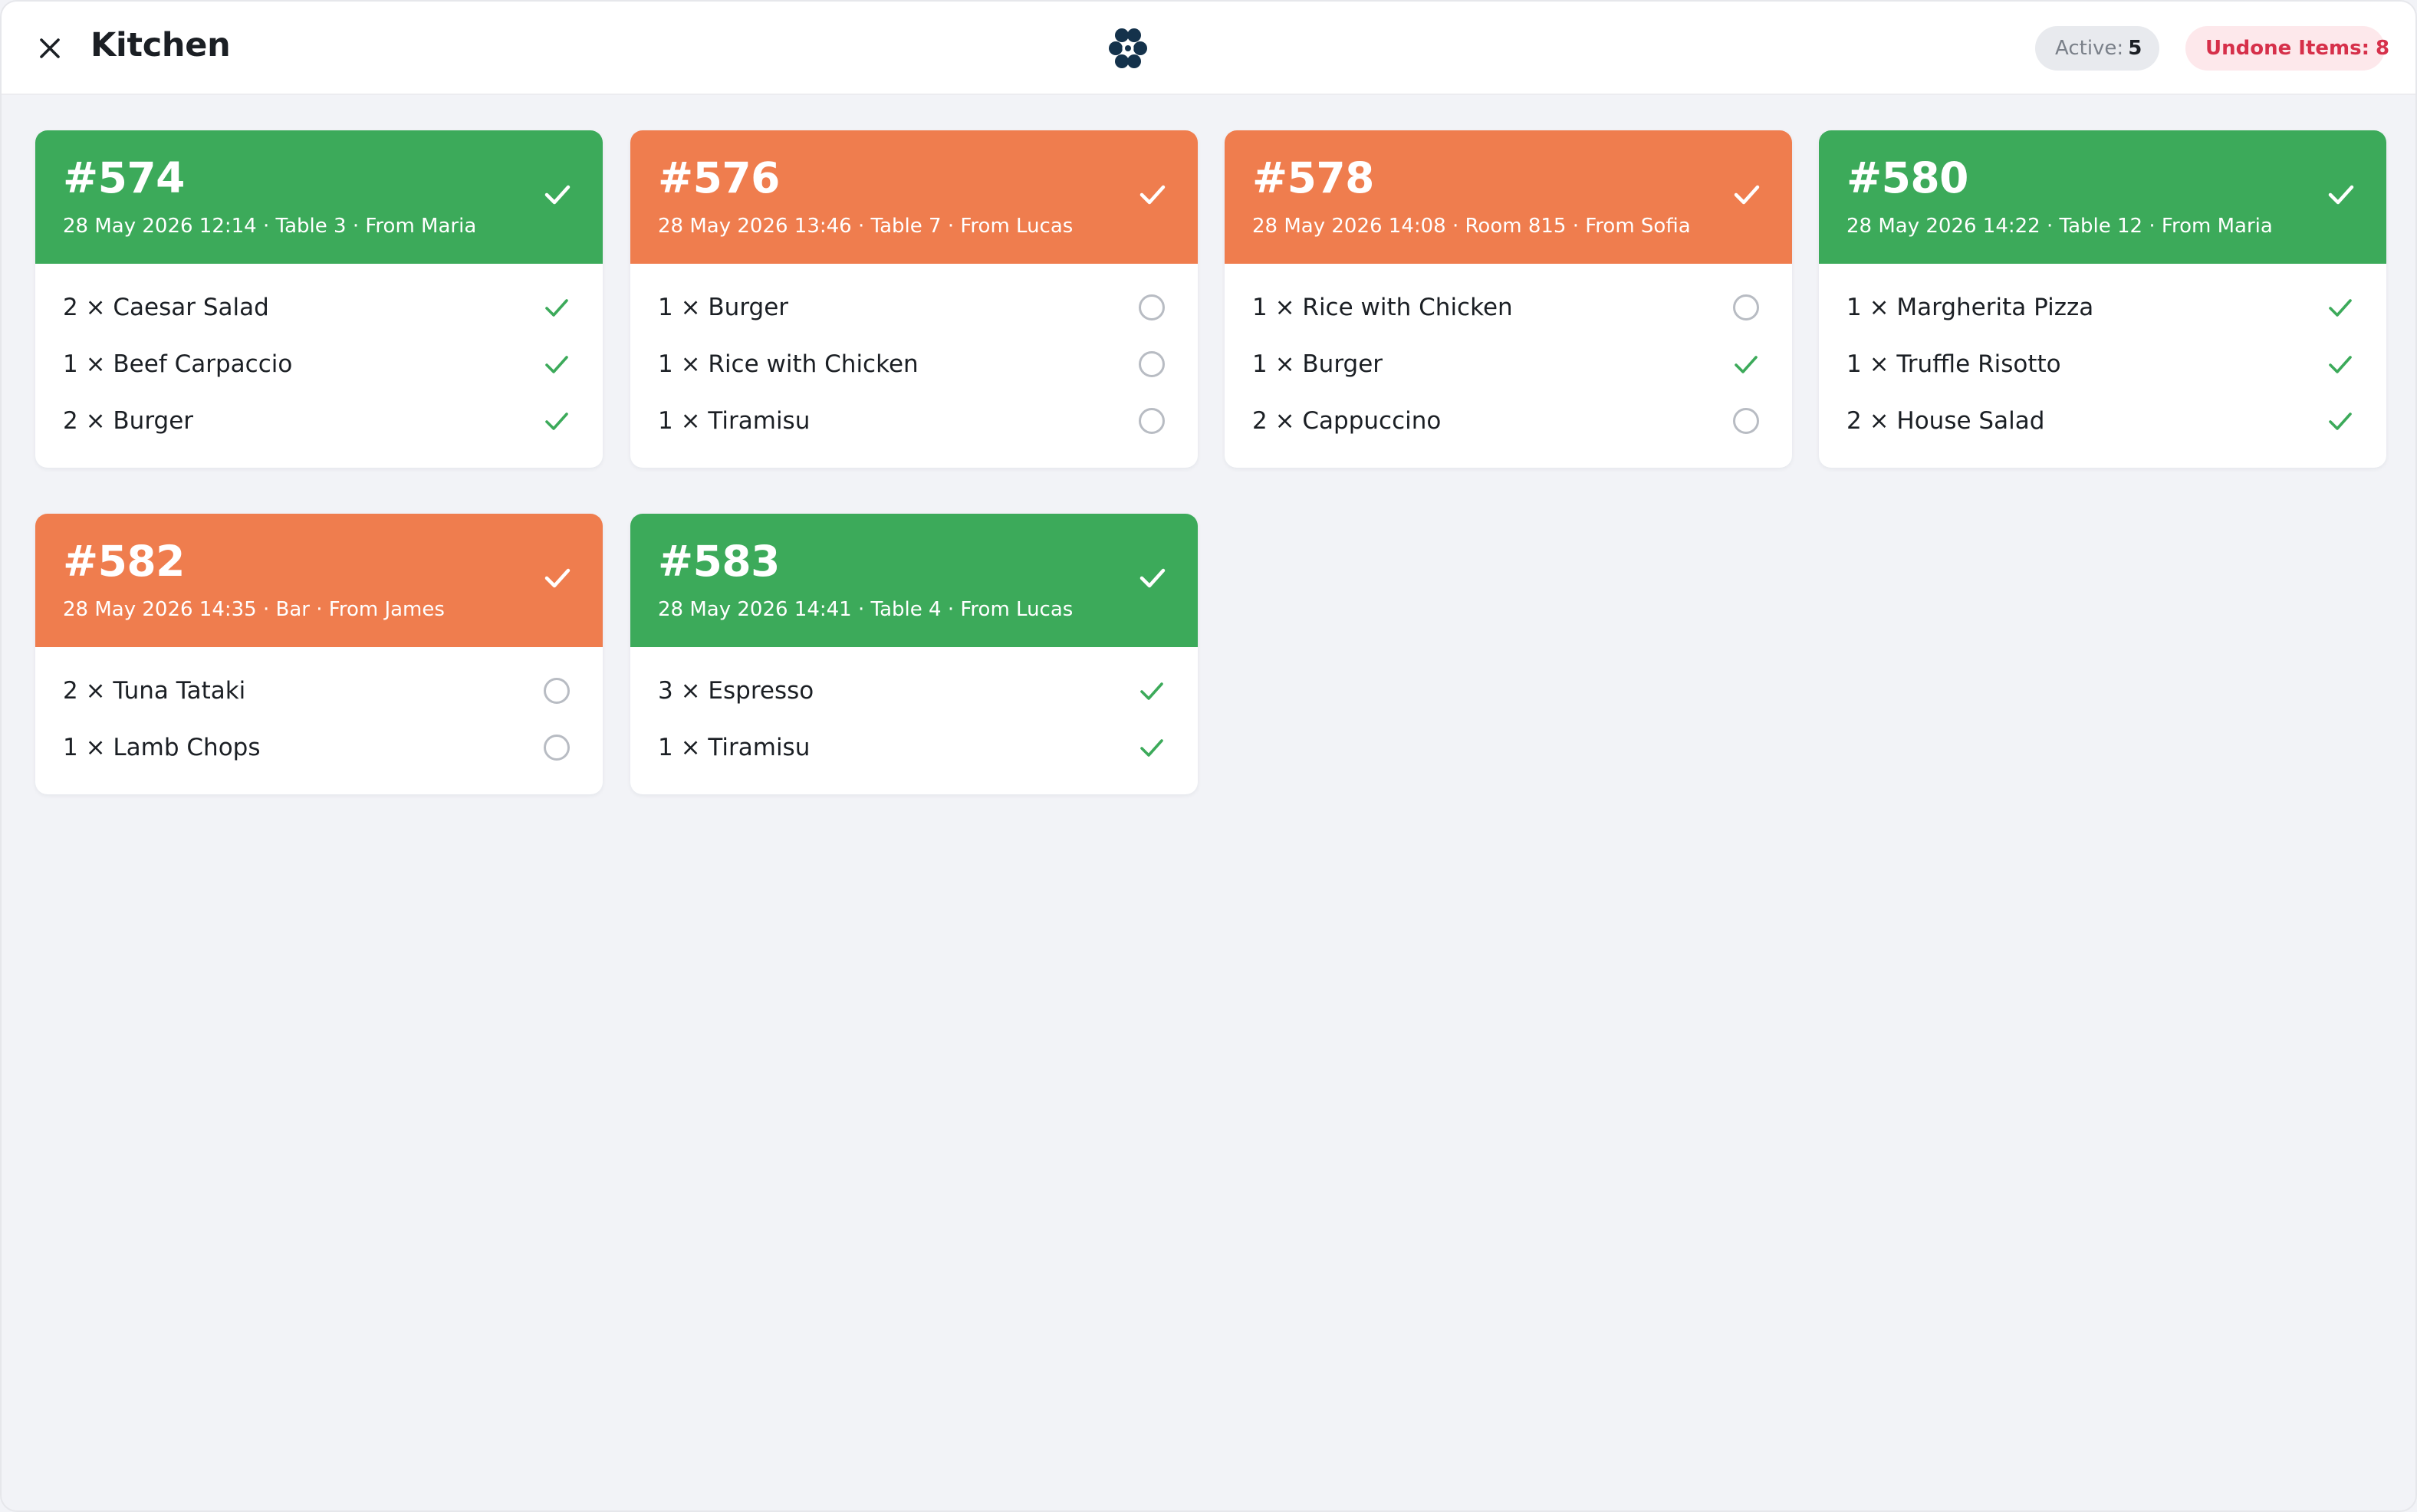 Image resolution: width=2417 pixels, height=1512 pixels. Describe the element at coordinates (254, 609) in the screenshot. I see `order-meta: 28 May 2026 14:35 · Bar · From James` at that location.